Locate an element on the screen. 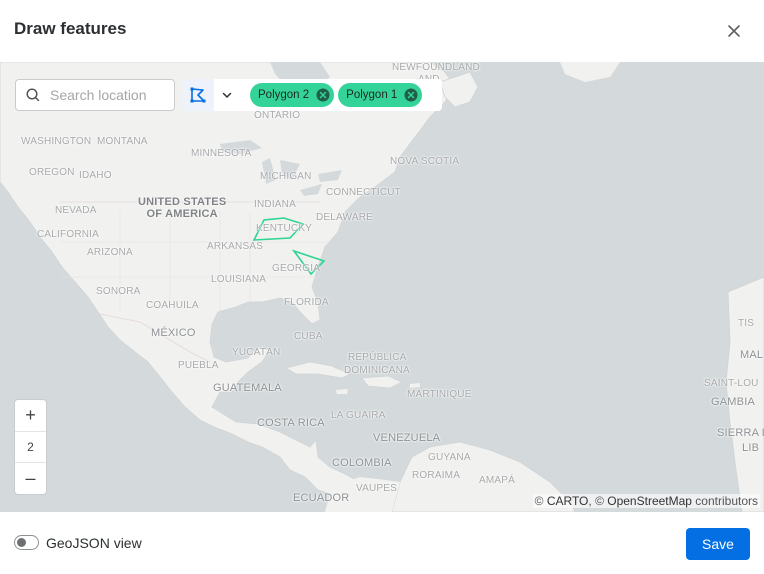 This screenshot has width=764, height=574. map-label: REPÚBLICA is located at coordinates (377, 357).